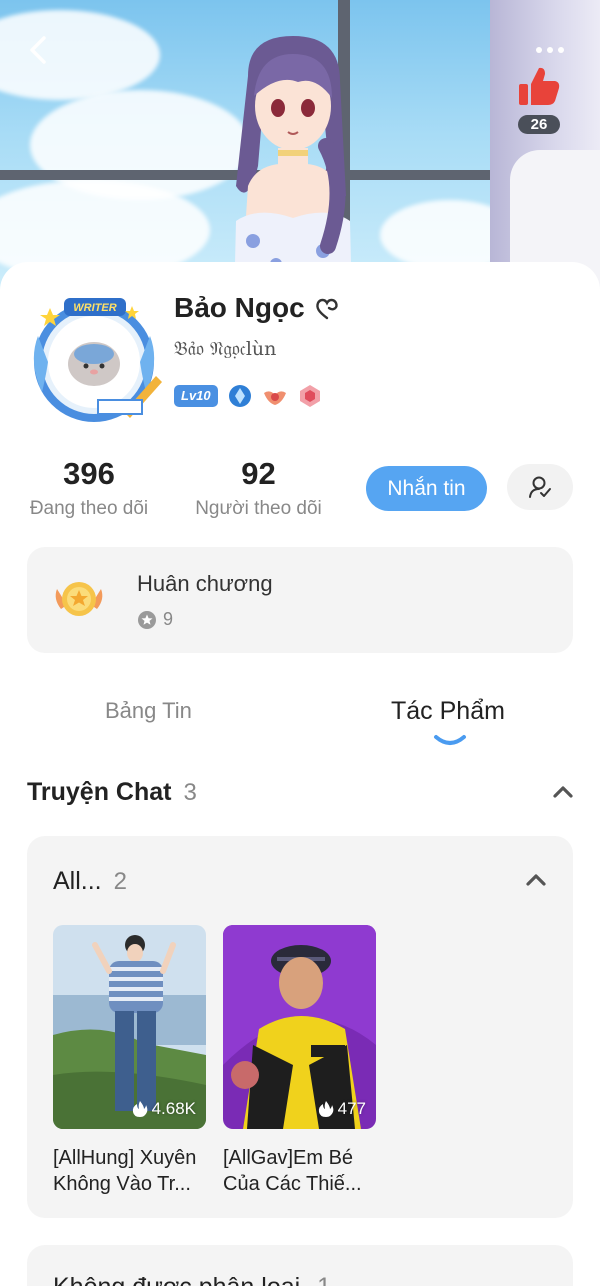  I want to click on section-header-chat-stories: Truyện Chat 3, so click(112, 792).